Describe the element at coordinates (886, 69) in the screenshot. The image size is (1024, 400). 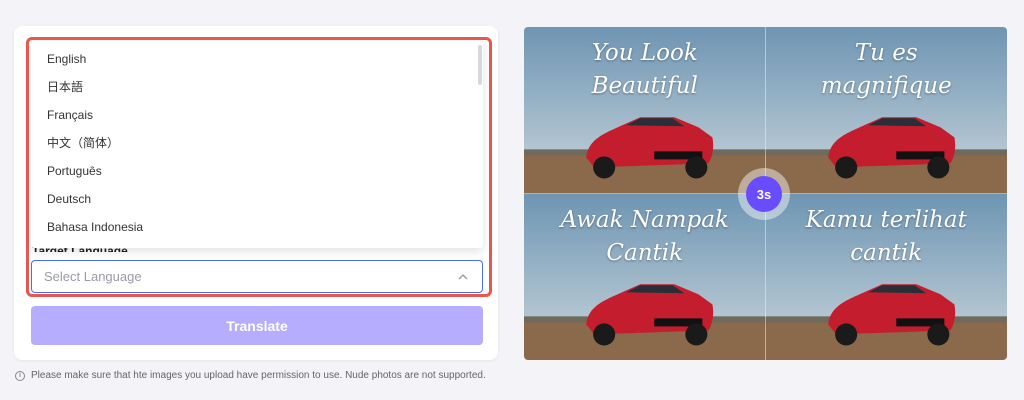
I see `preview-caption: Tu es magnifique` at that location.